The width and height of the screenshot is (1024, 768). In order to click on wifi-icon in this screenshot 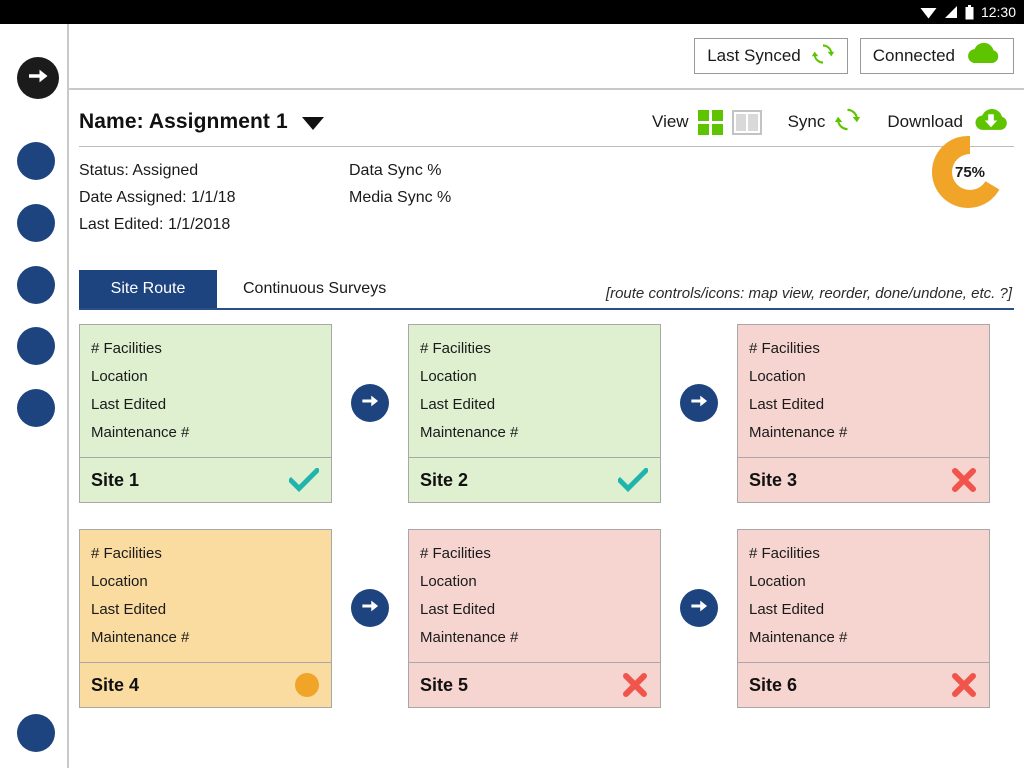, I will do `click(928, 12)`.